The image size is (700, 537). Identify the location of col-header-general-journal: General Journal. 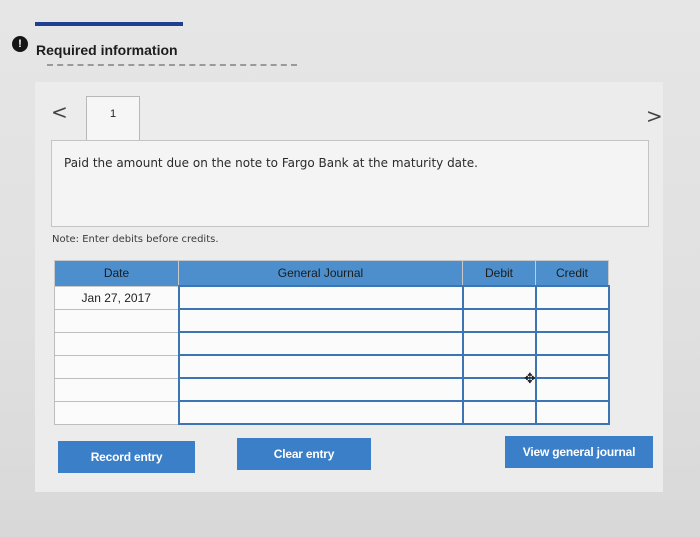
(320, 273).